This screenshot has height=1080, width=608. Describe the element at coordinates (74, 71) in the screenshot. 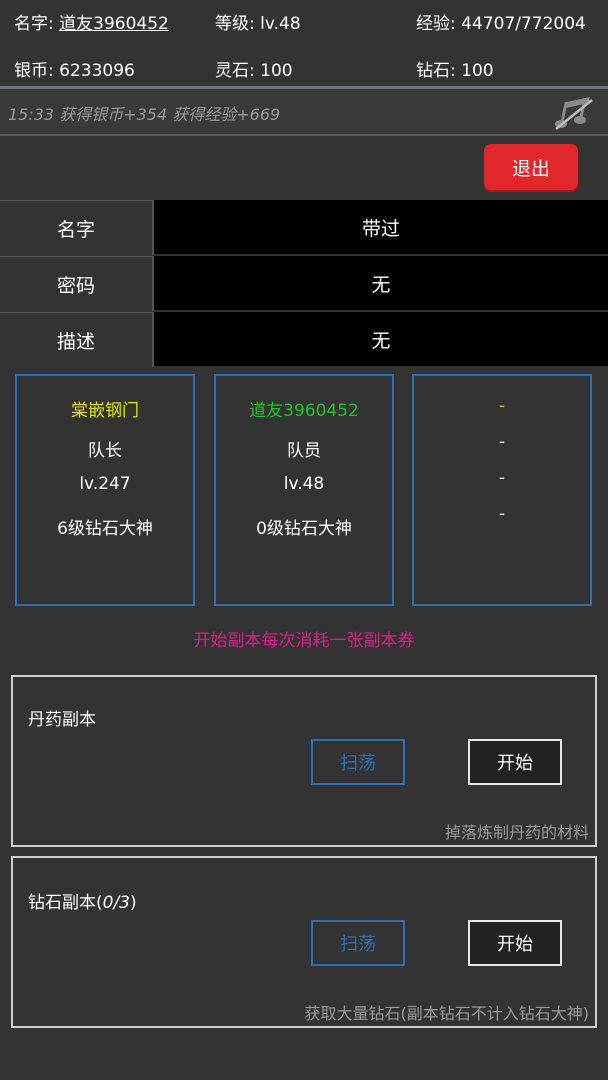

I see `silver-coins: 银币: 6233096` at that location.